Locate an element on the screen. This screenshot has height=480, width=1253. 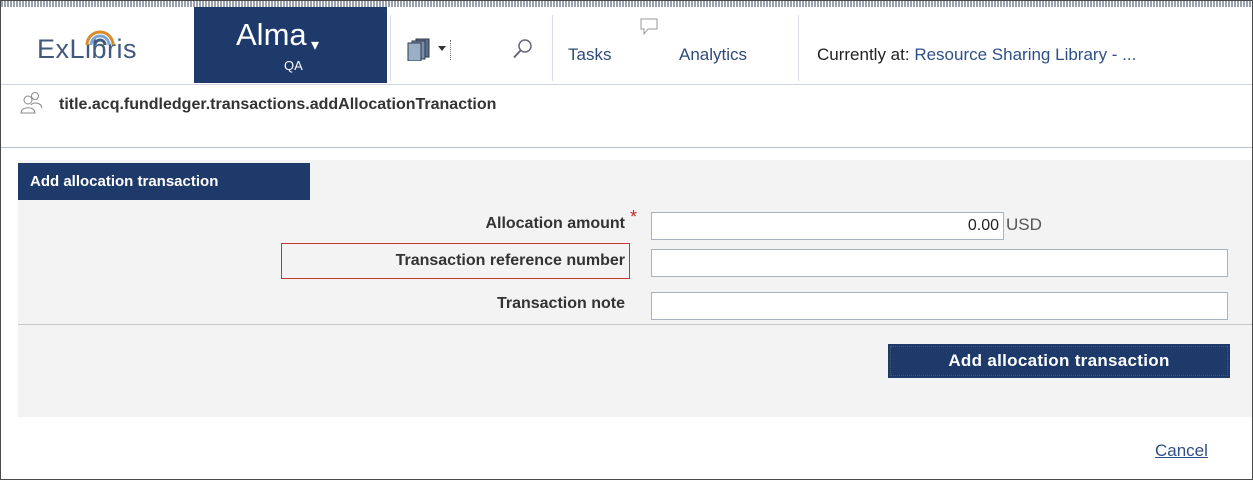
transaction-reference-label: Transaction reference number is located at coordinates (510, 260).